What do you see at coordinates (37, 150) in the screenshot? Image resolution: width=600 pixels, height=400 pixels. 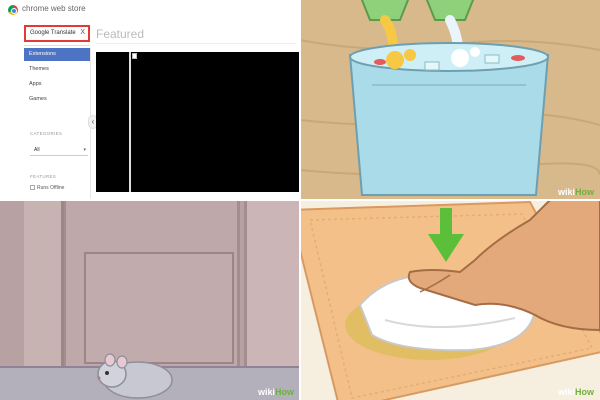 I see `category-value: All` at bounding box center [37, 150].